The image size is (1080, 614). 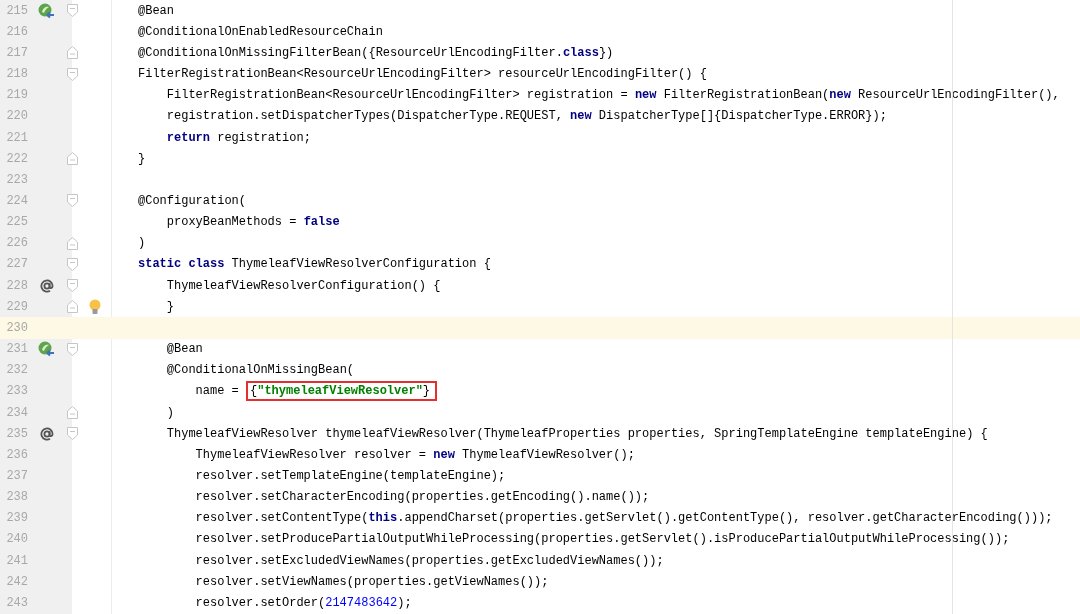 I want to click on line-number: 222, so click(x=17, y=158).